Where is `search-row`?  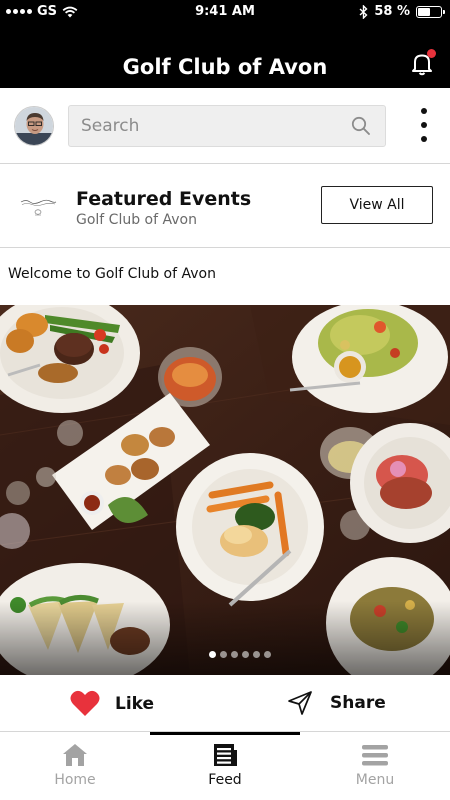
search-row is located at coordinates (225, 126).